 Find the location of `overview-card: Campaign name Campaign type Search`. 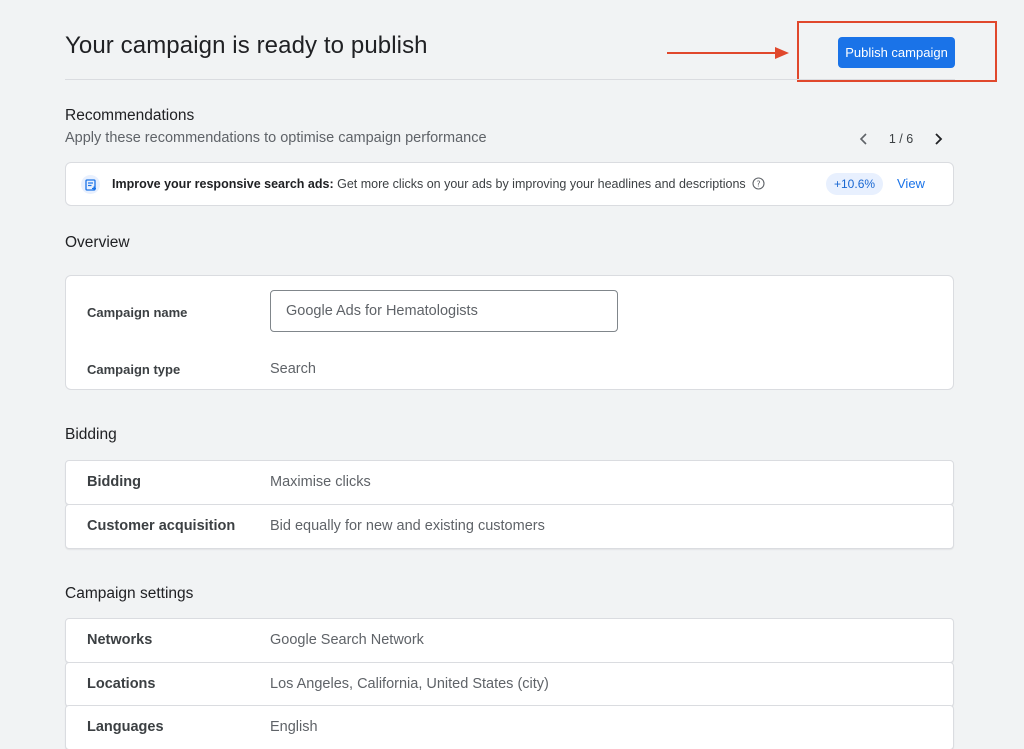

overview-card: Campaign name Campaign type Search is located at coordinates (509, 332).